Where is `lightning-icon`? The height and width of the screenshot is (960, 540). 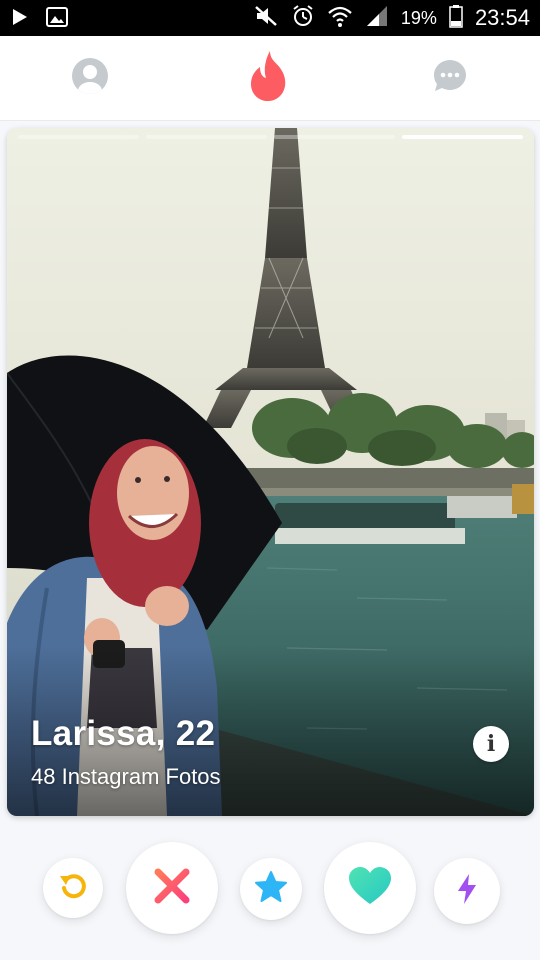 lightning-icon is located at coordinates (467, 891).